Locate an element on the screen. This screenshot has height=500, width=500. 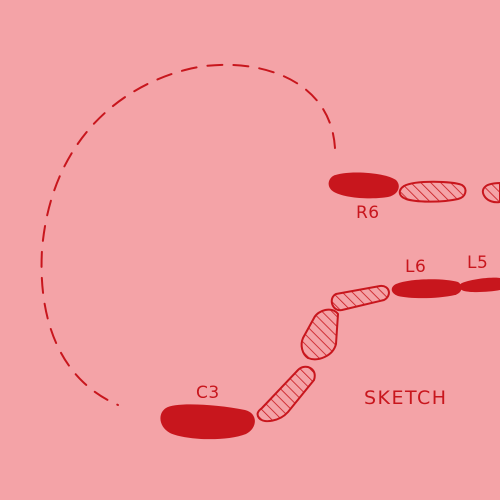
segment-c3 is located at coordinates (207, 422).